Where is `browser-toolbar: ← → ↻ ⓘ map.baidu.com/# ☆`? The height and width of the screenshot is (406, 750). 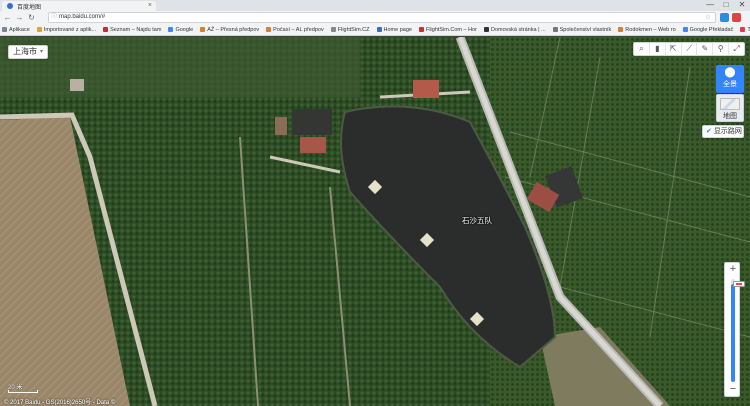
browser-toolbar: ← → ↻ ⓘ map.baidu.com/# ☆ is located at coordinates (375, 17).